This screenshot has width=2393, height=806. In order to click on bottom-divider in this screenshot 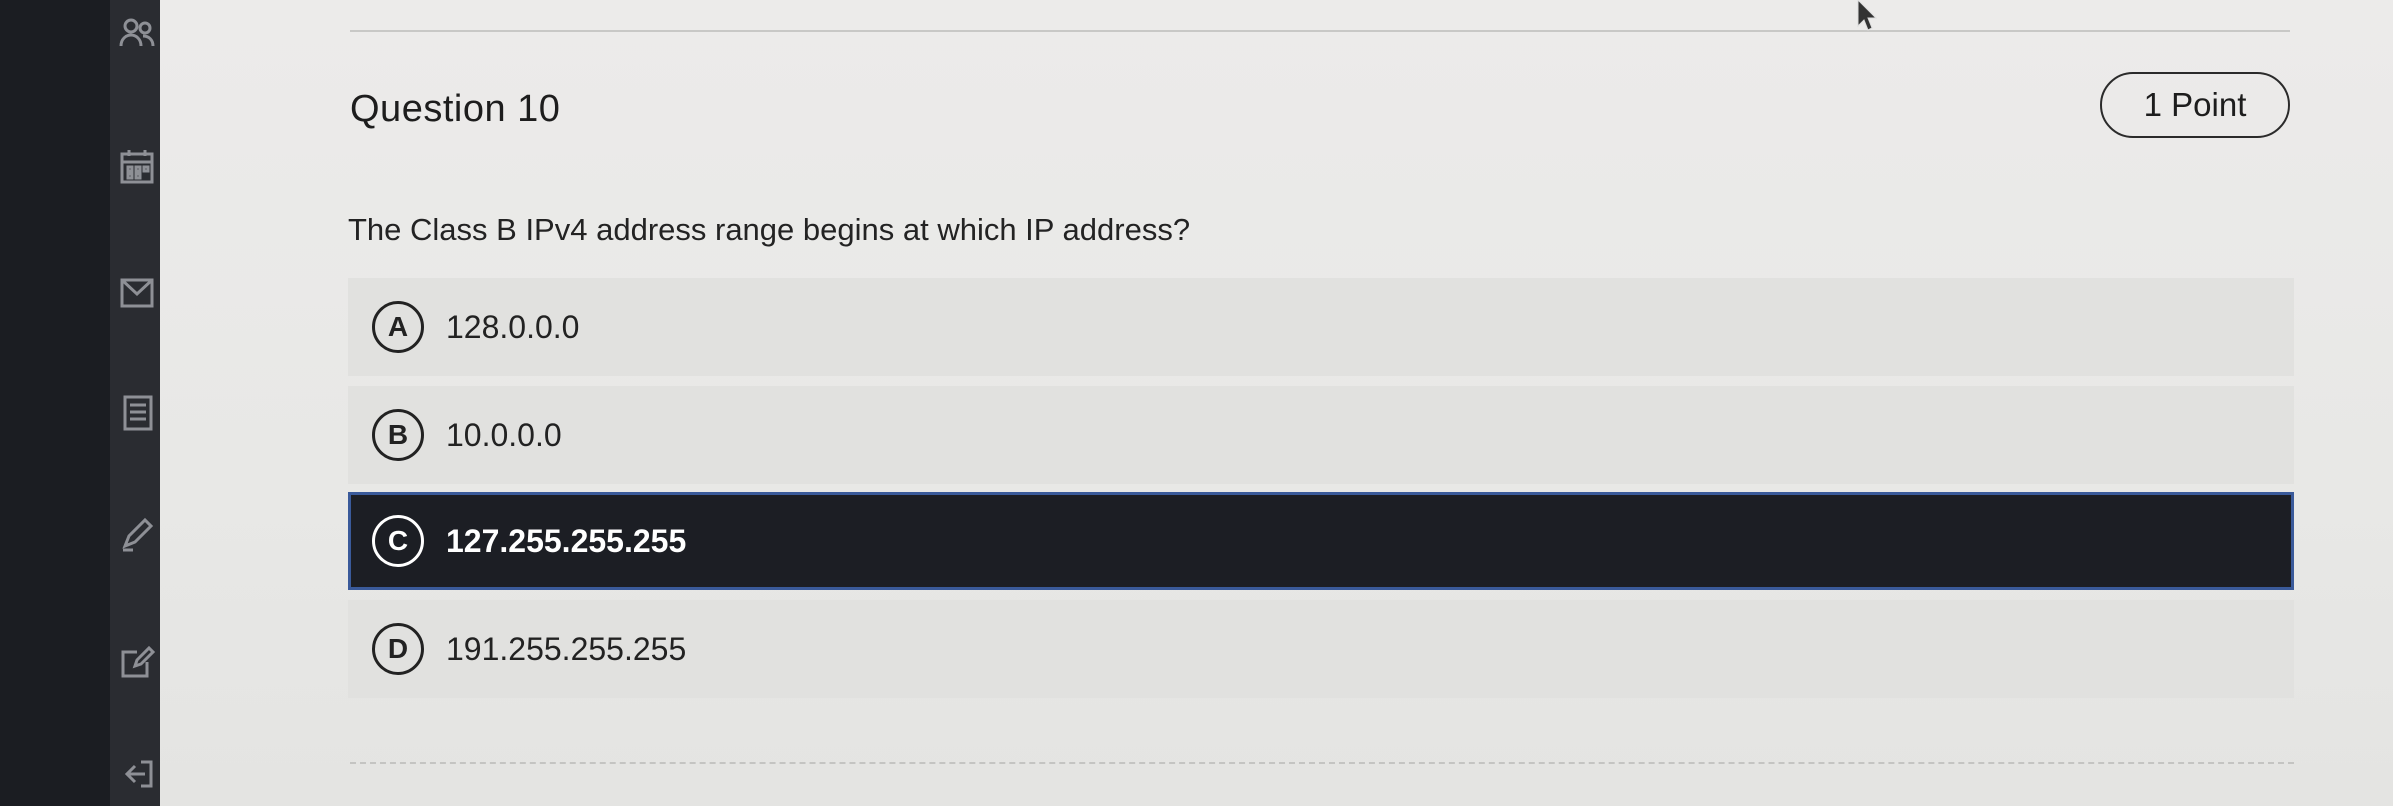, I will do `click(1322, 763)`.